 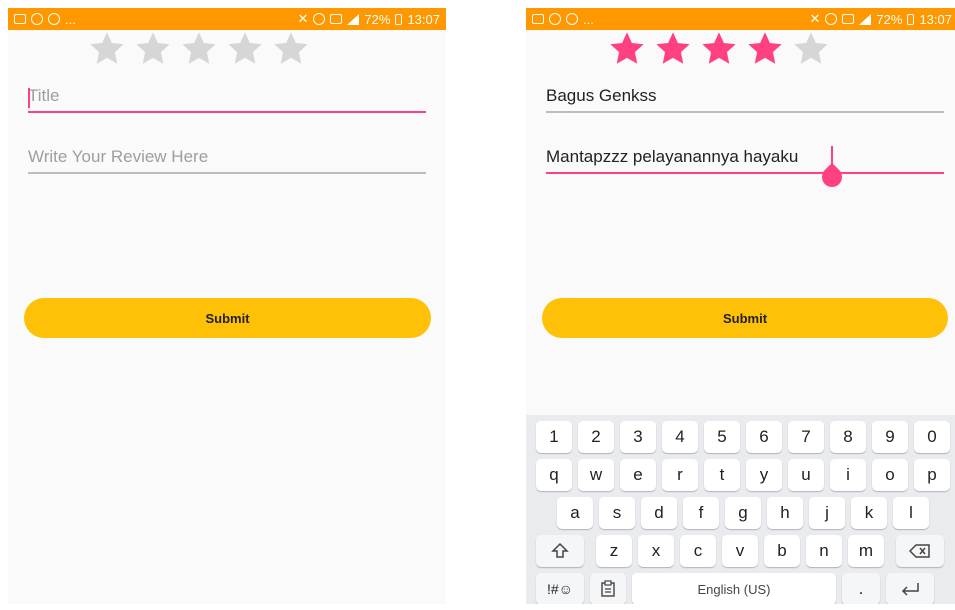 I want to click on keyboard-number-row: 1234567890, so click(x=745, y=437).